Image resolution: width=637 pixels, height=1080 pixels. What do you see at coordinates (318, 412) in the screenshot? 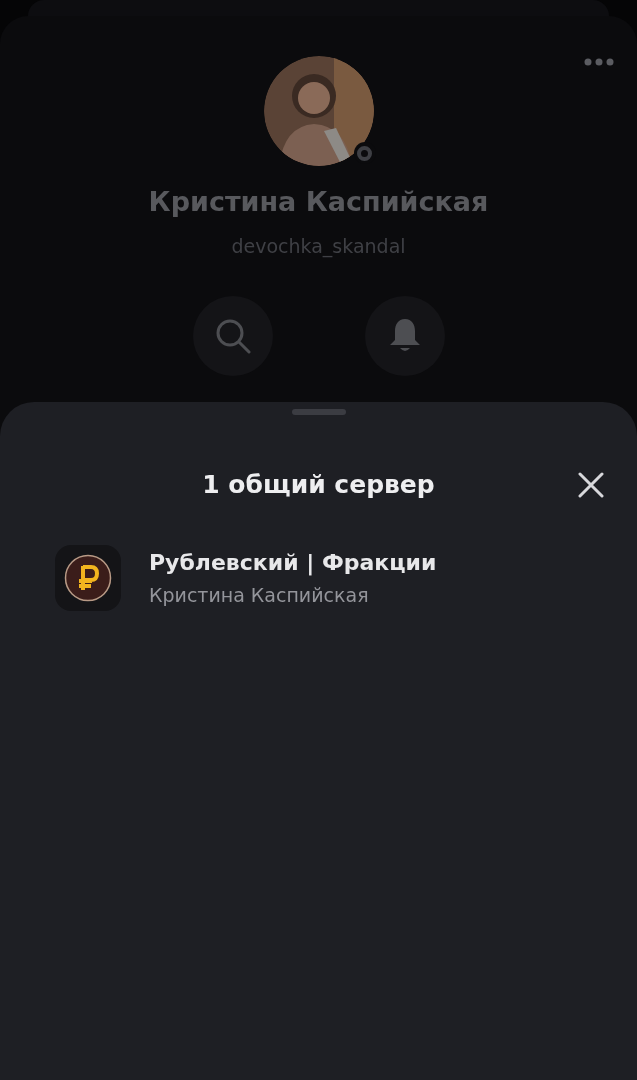
I see `drag-handle` at bounding box center [318, 412].